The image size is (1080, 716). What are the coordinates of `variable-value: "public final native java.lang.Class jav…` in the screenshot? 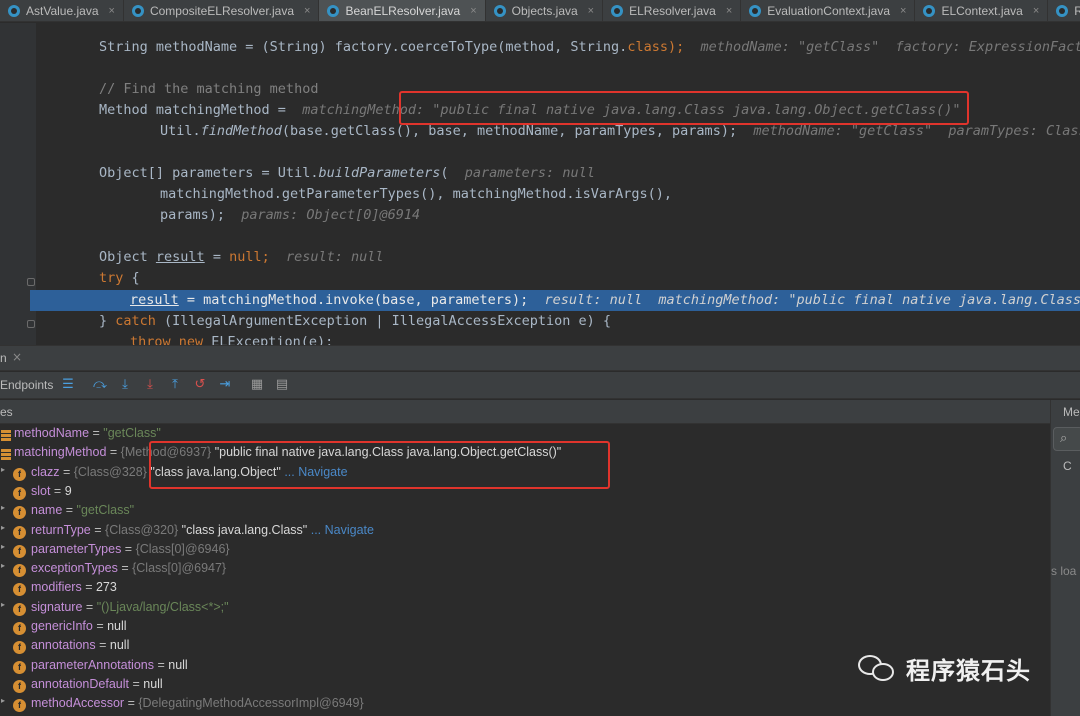 It's located at (388, 452).